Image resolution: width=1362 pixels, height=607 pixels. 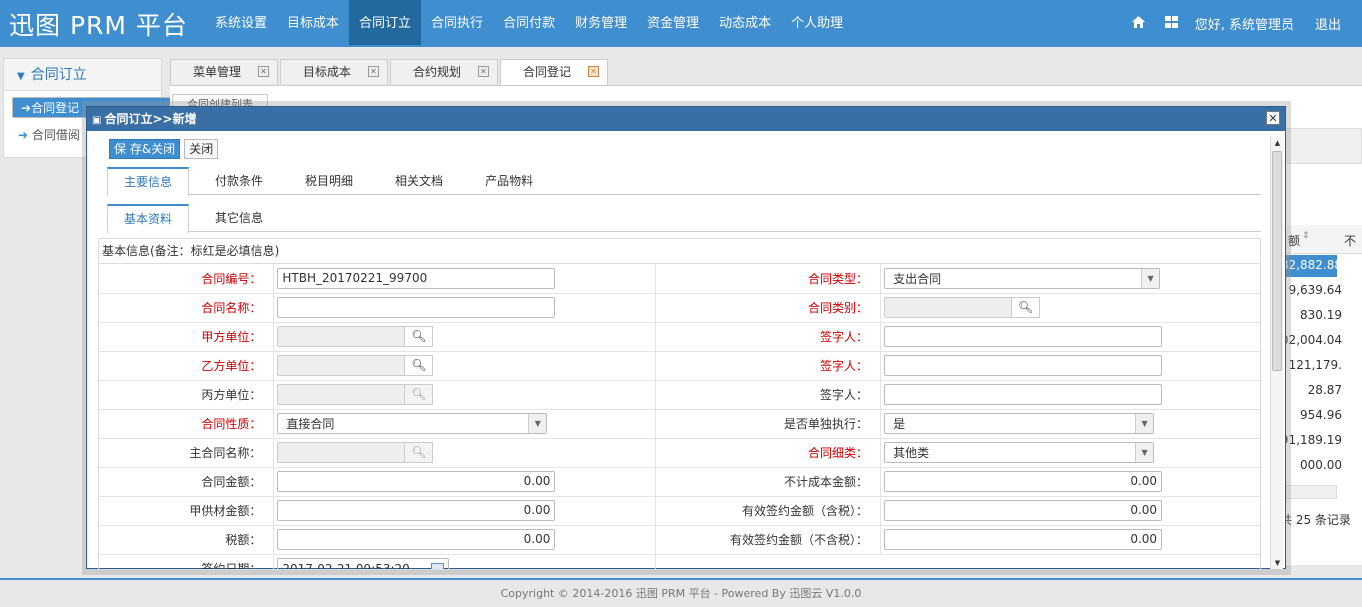 What do you see at coordinates (145, 149) in the screenshot?
I see `save-close-button: 保 存&关闭` at bounding box center [145, 149].